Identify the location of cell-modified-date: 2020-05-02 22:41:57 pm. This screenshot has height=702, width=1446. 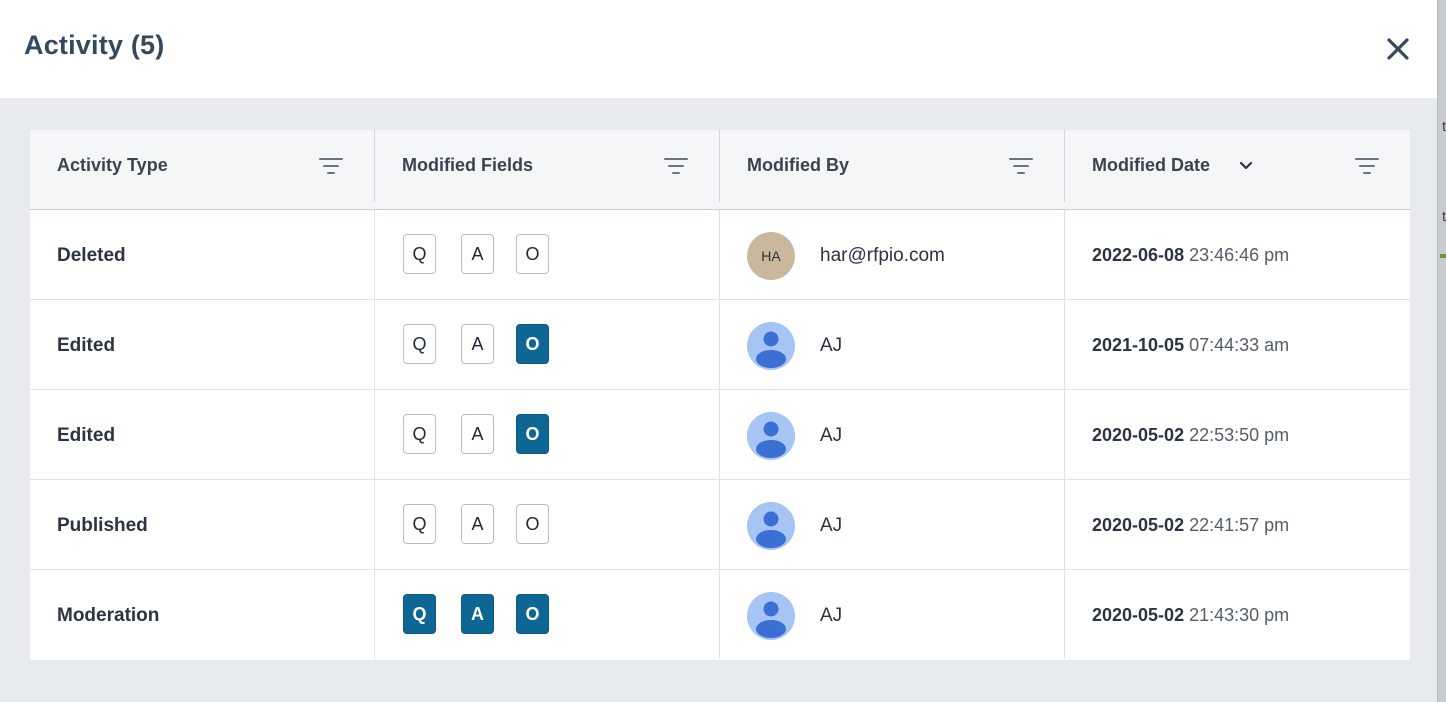
(1237, 524).